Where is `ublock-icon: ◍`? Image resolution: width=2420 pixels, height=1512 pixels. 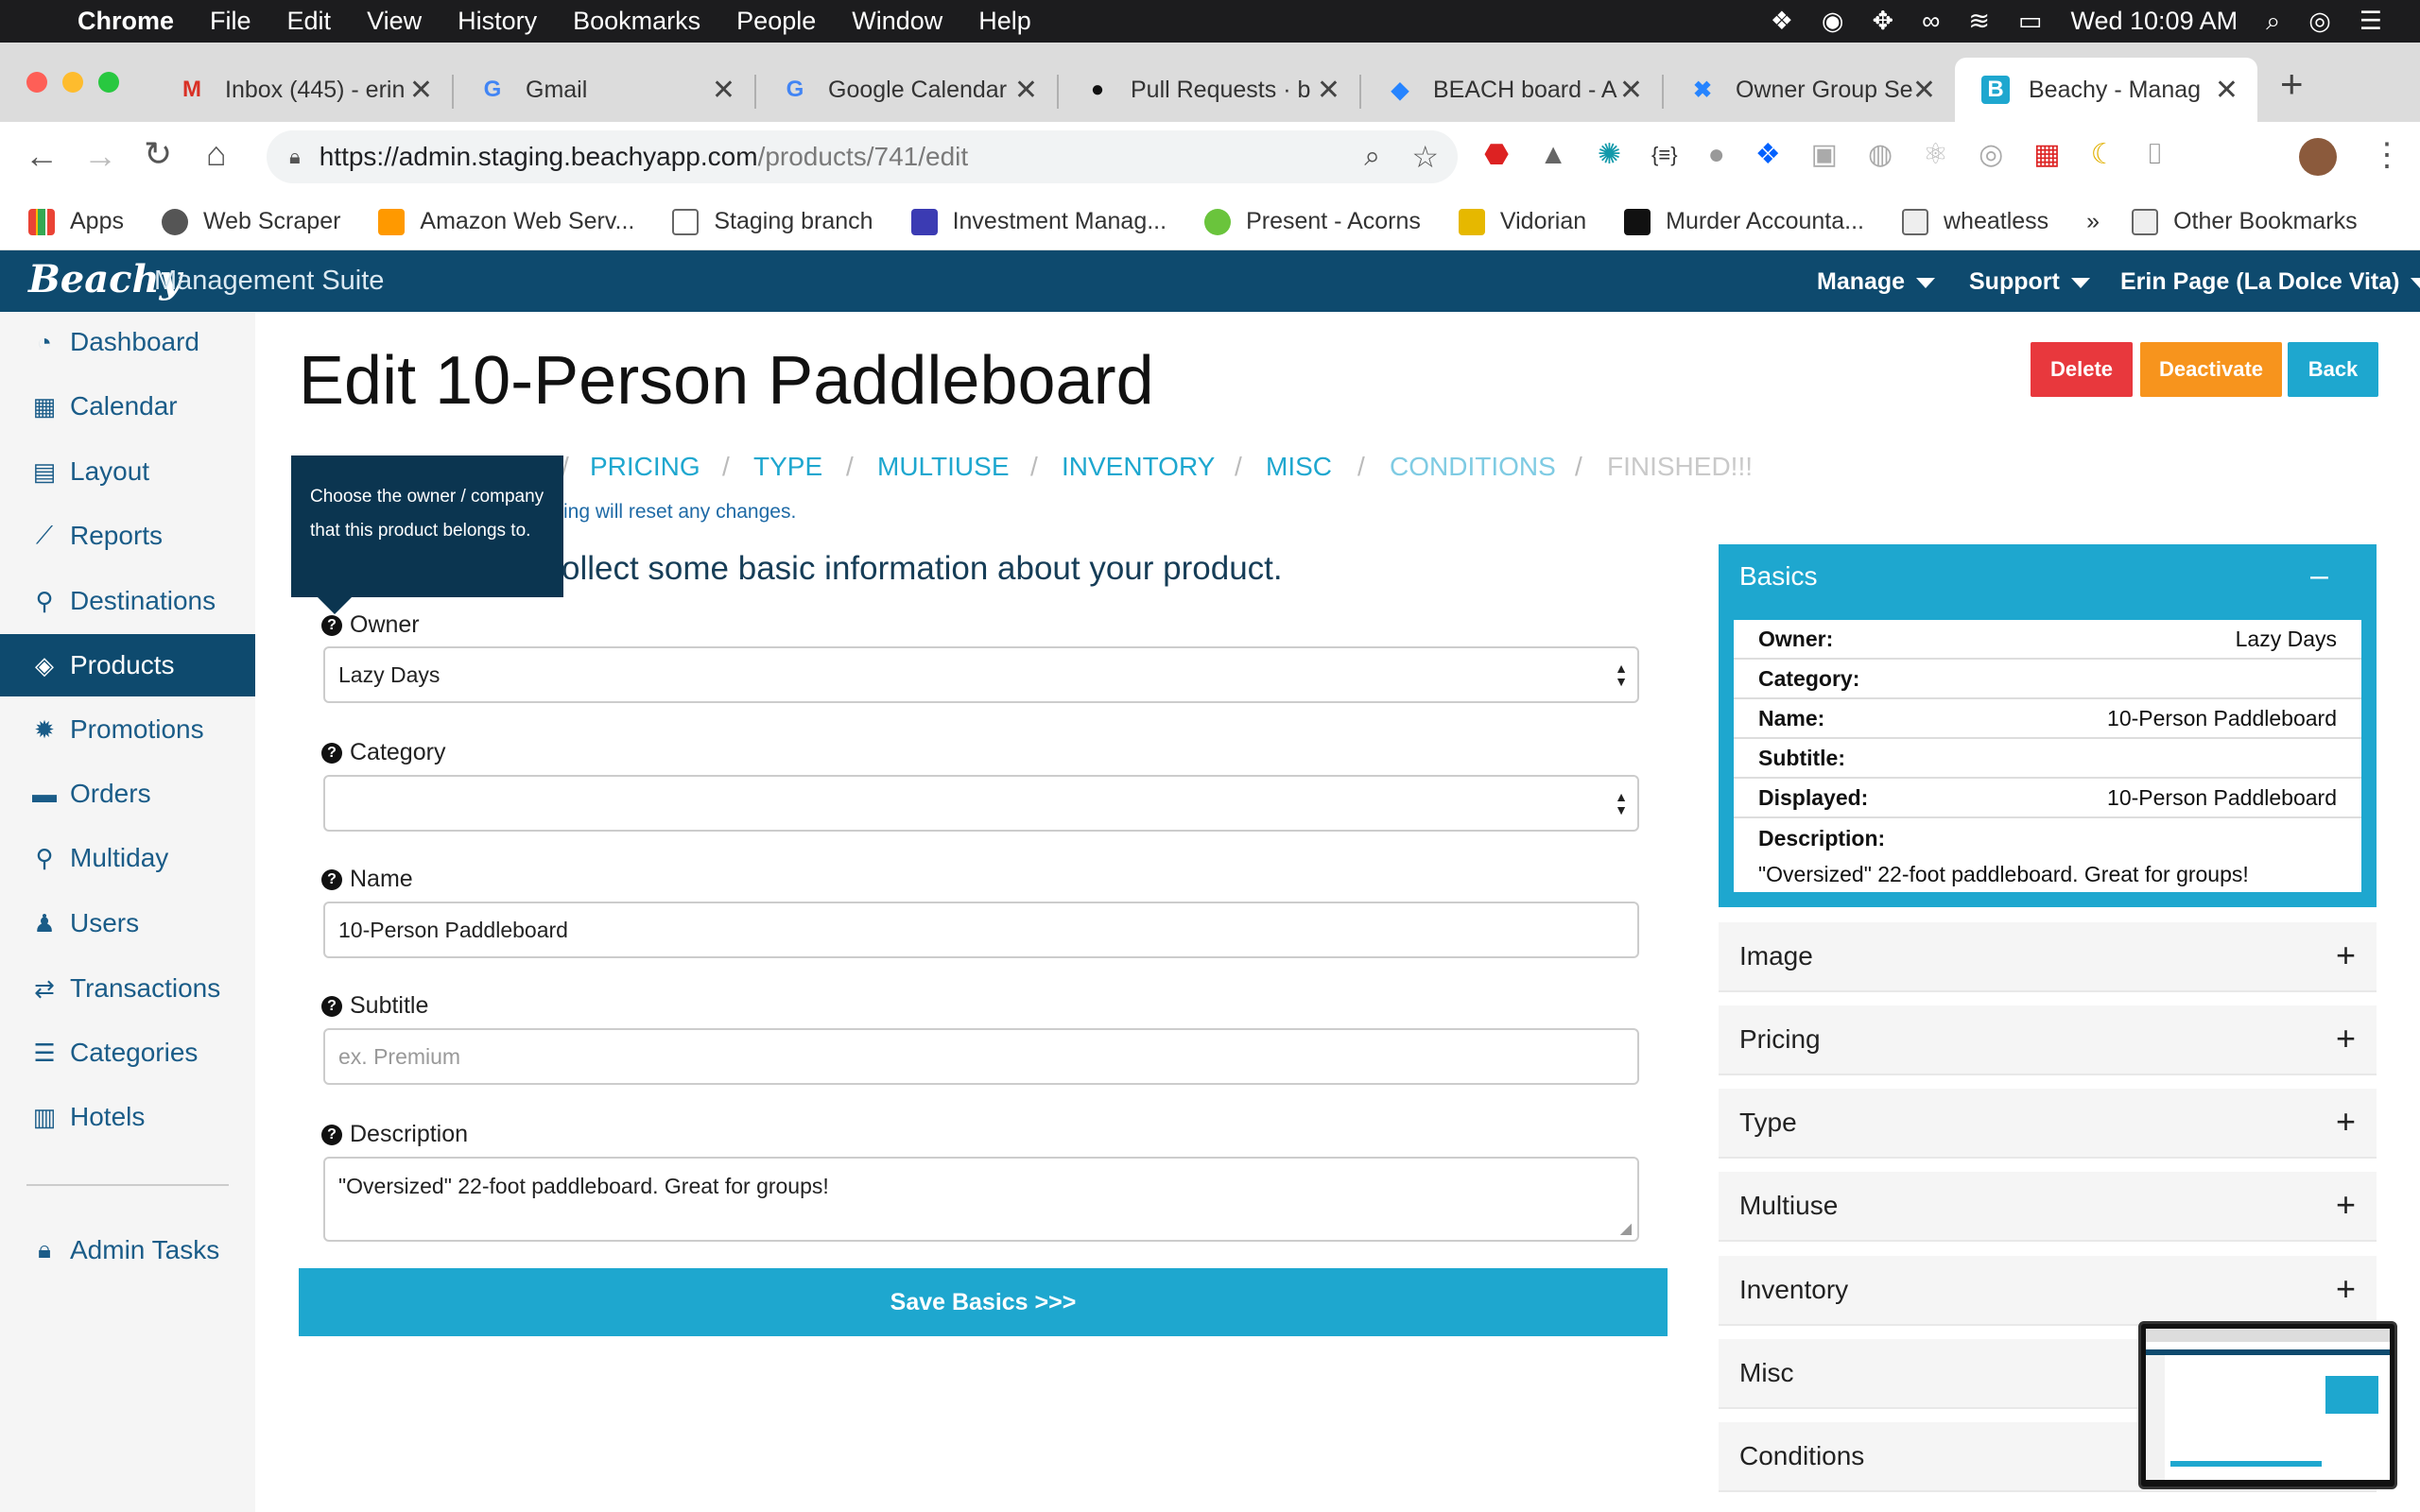 ublock-icon: ◍ is located at coordinates (1880, 154).